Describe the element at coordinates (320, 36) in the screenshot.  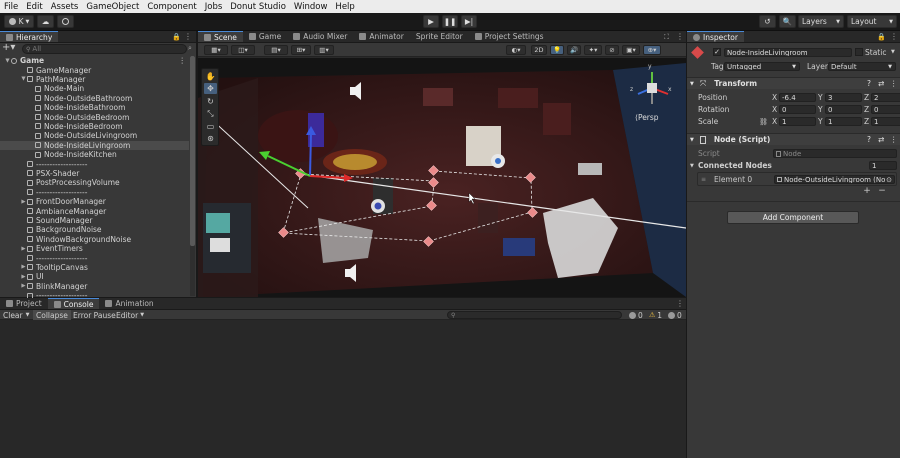
I see `tab-audio-mixer: Audio Mixer` at that location.